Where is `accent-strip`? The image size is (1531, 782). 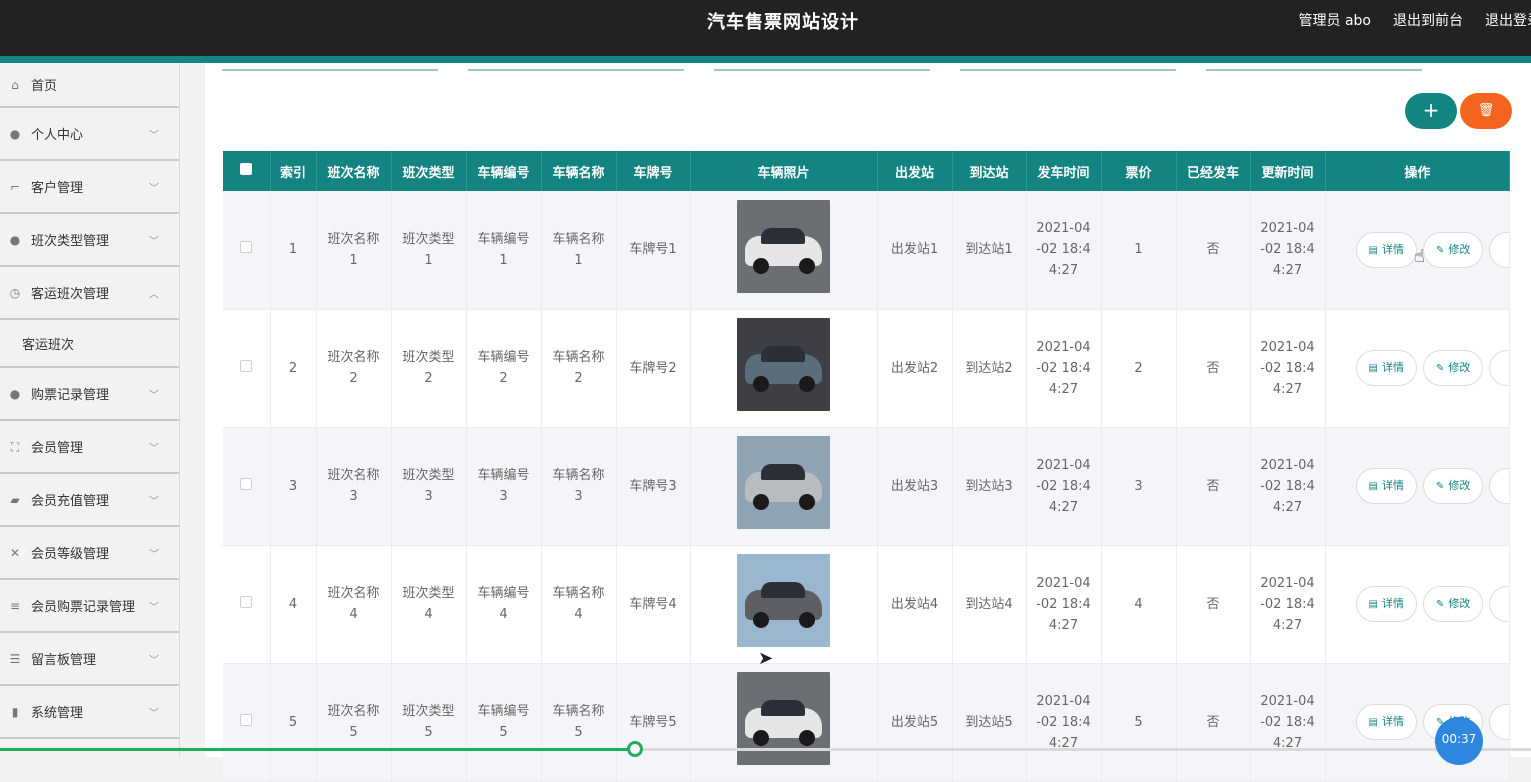 accent-strip is located at coordinates (765, 59).